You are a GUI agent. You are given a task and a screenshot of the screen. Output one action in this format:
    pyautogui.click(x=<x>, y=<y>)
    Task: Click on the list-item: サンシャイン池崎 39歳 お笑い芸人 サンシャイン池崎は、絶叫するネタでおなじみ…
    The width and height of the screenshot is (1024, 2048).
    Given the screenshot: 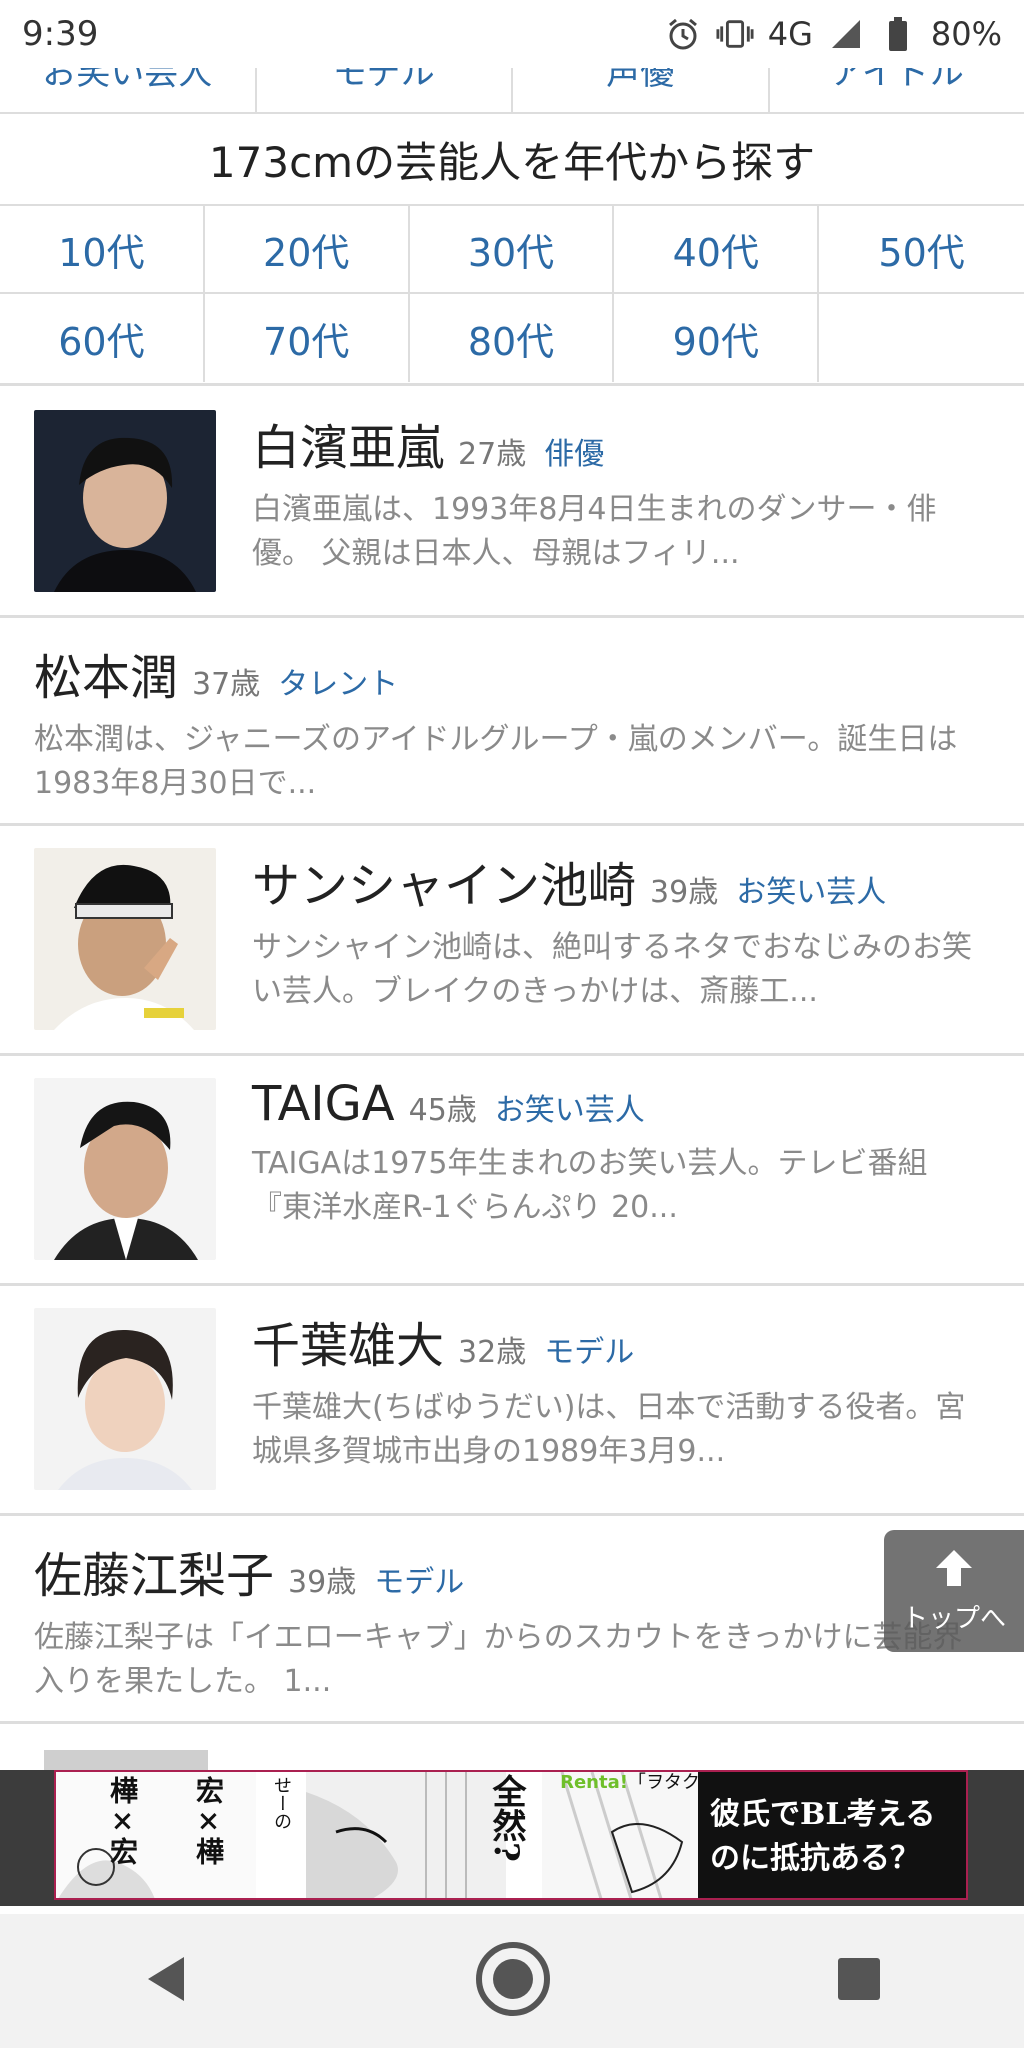 What is the action you would take?
    pyautogui.click(x=512, y=941)
    